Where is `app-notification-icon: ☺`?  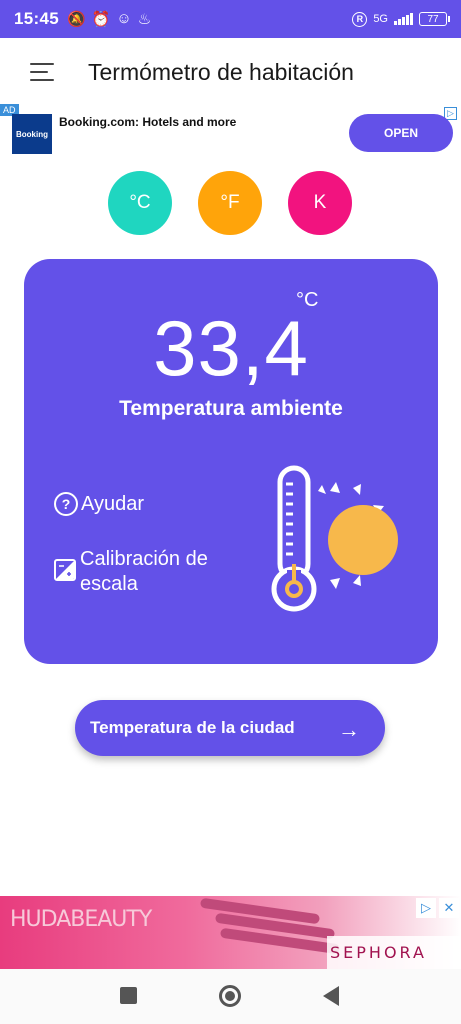 app-notification-icon: ☺ is located at coordinates (124, 18).